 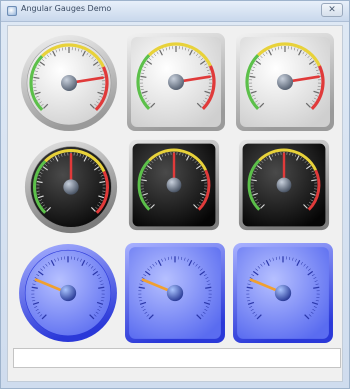 I want to click on gauge-round-dark, so click(x=71, y=187).